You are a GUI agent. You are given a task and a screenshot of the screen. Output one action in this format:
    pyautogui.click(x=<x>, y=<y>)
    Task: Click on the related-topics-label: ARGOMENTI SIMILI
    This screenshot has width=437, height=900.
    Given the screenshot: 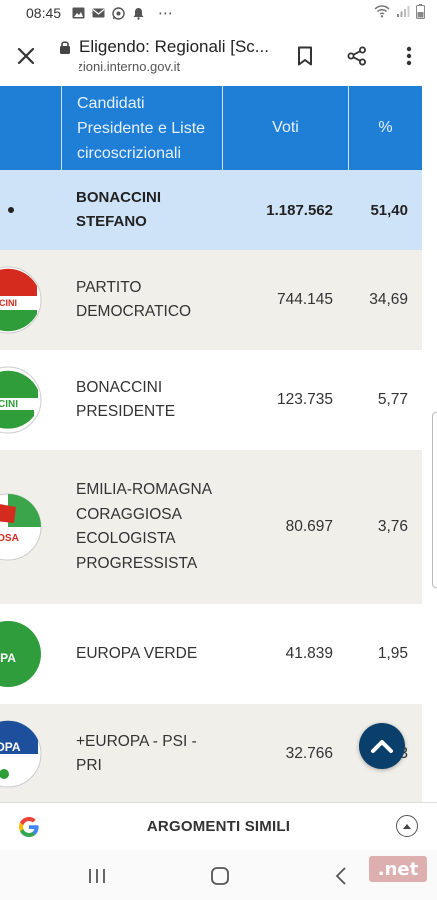 What is the action you would take?
    pyautogui.click(x=218, y=826)
    